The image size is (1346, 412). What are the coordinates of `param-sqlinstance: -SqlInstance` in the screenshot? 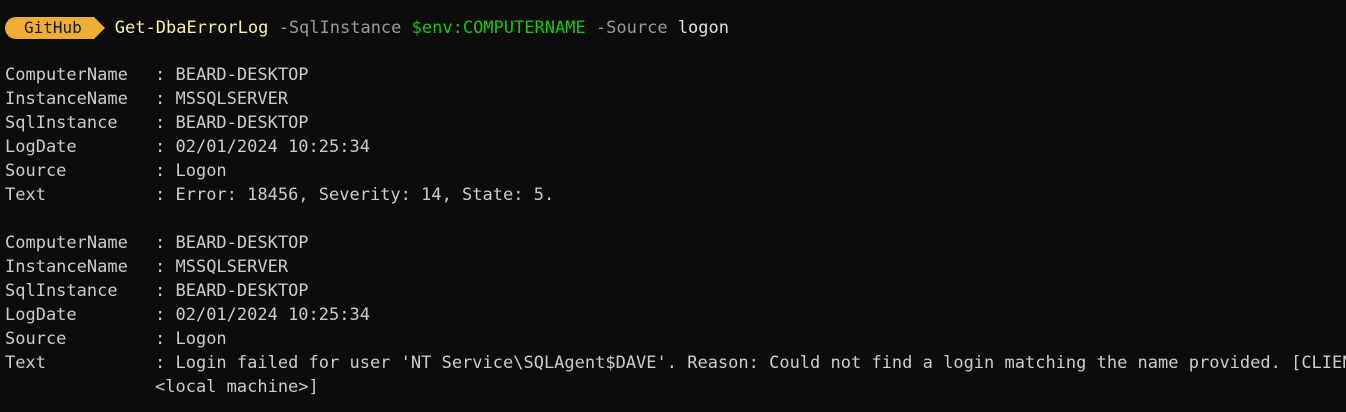 It's located at (340, 28).